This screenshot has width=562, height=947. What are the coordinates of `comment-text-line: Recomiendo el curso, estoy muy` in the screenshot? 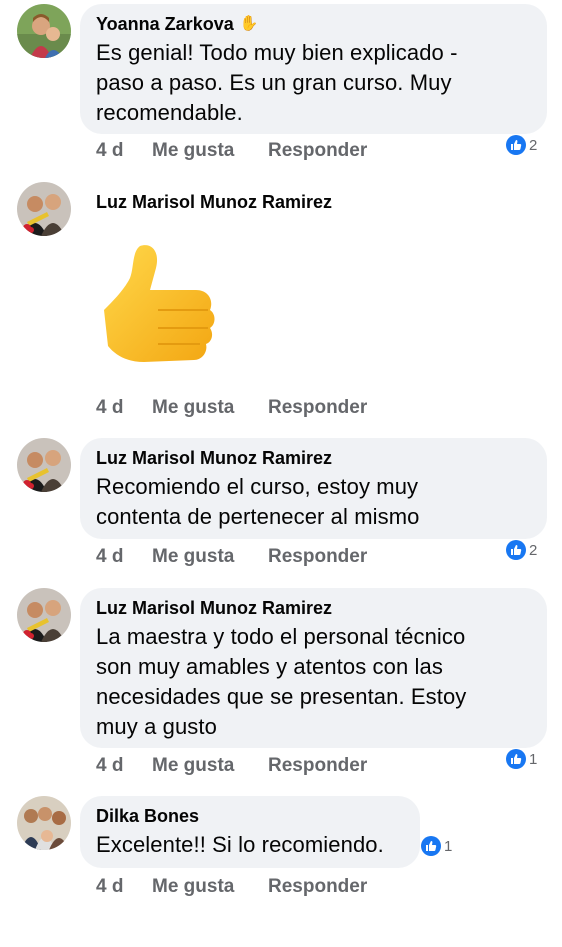 It's located at (257, 486).